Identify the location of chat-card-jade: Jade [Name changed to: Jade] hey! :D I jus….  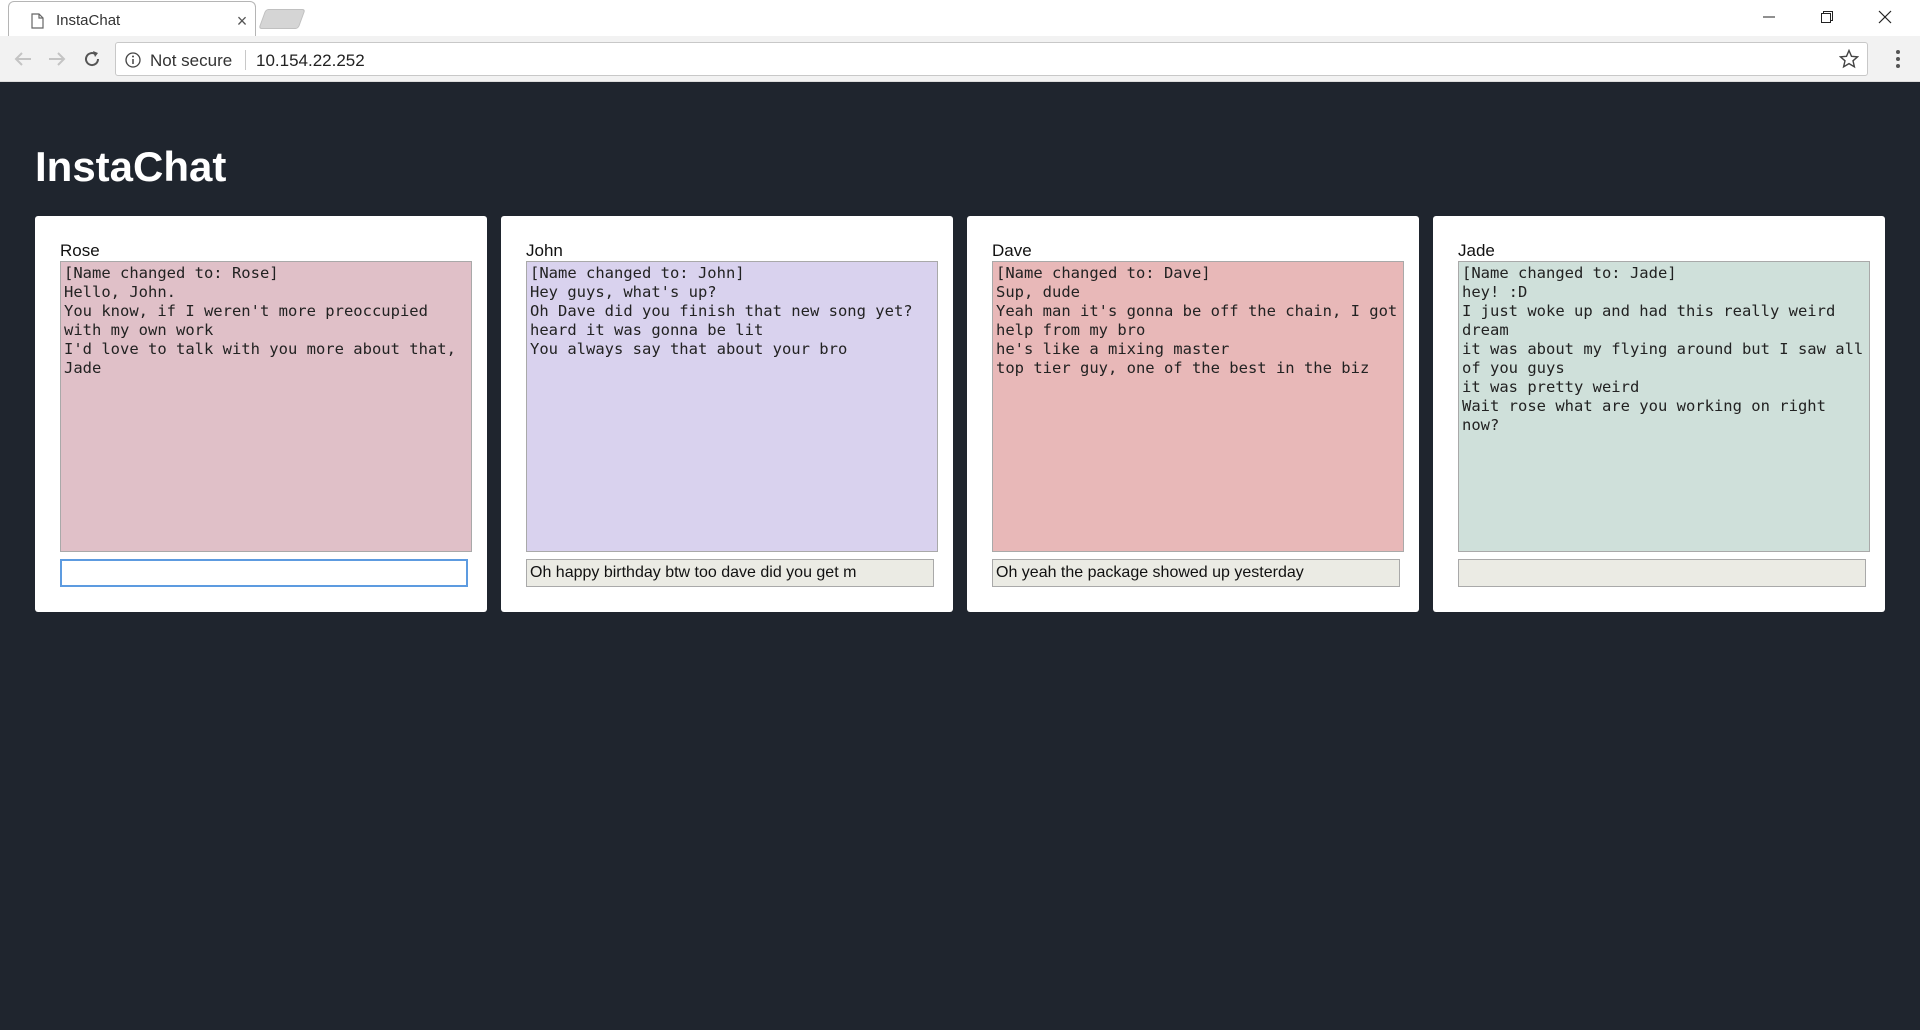
(1659, 414).